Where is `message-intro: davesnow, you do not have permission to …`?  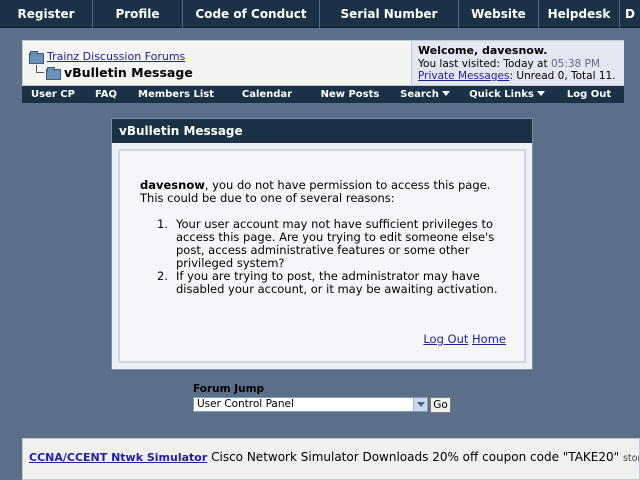 message-intro: davesnow, you do not have permission to … is located at coordinates (316, 192).